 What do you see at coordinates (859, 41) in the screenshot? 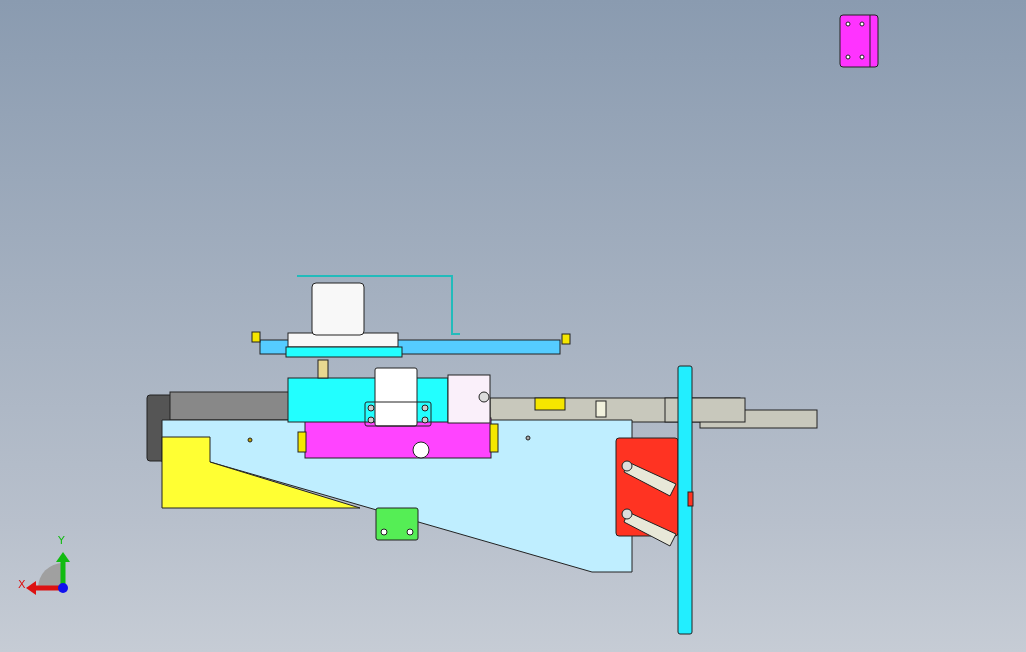
I see `bracket-part-drawing` at bounding box center [859, 41].